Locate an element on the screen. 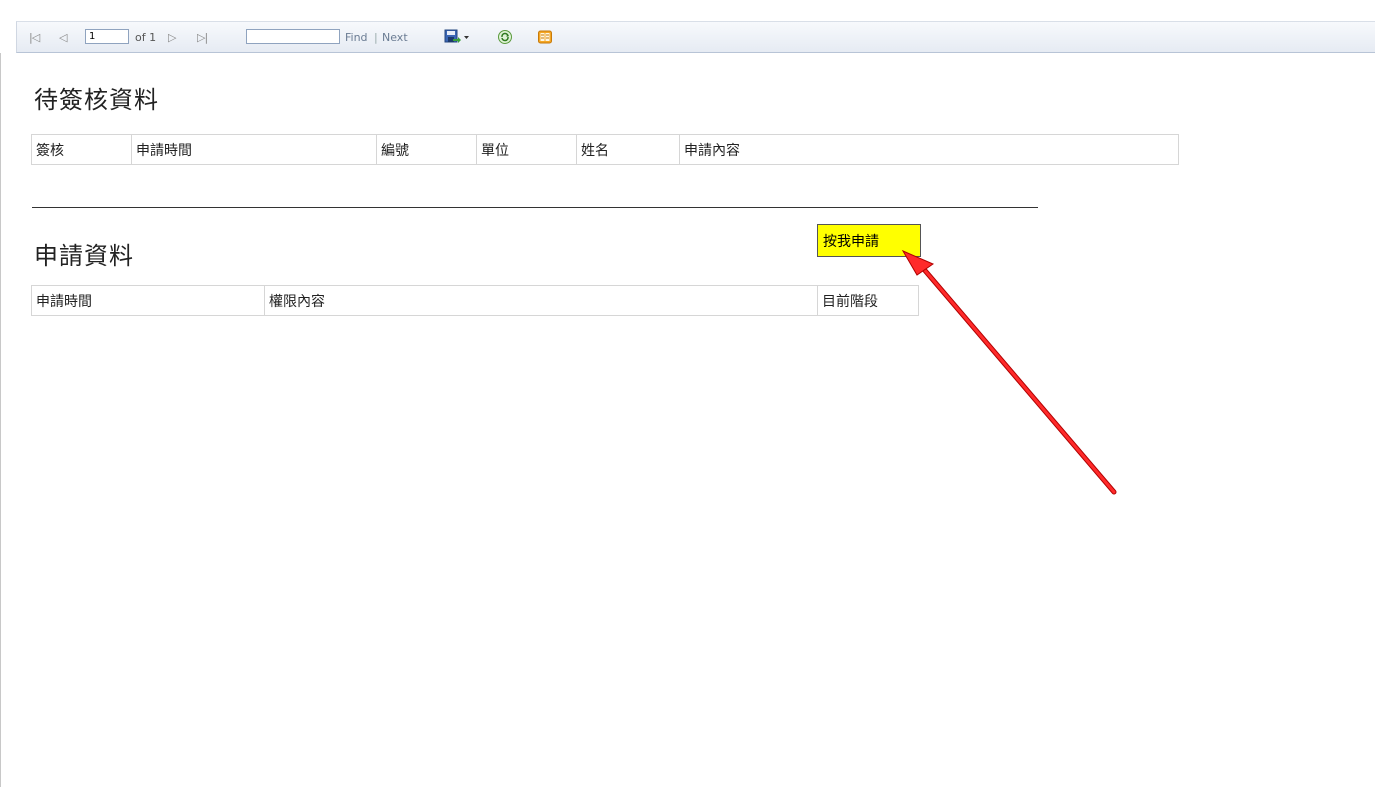  report-viewer-toolbar: |◁ ◁ of 1 ▷ ▷| Find | Next is located at coordinates (695, 37).